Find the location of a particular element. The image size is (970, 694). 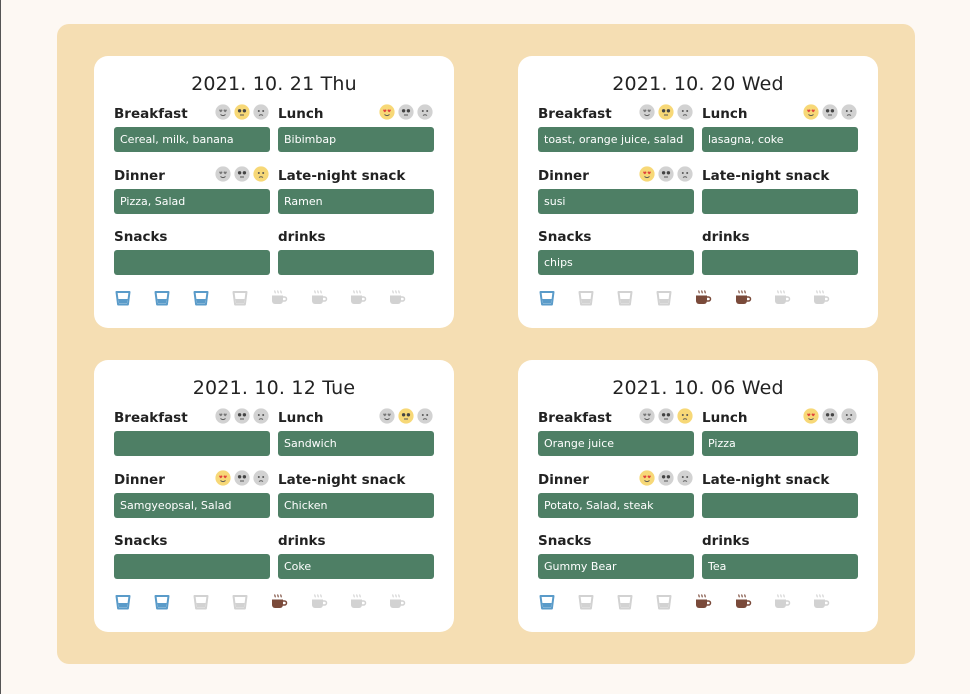

late-night-snack-input: Chicken is located at coordinates (356, 505).